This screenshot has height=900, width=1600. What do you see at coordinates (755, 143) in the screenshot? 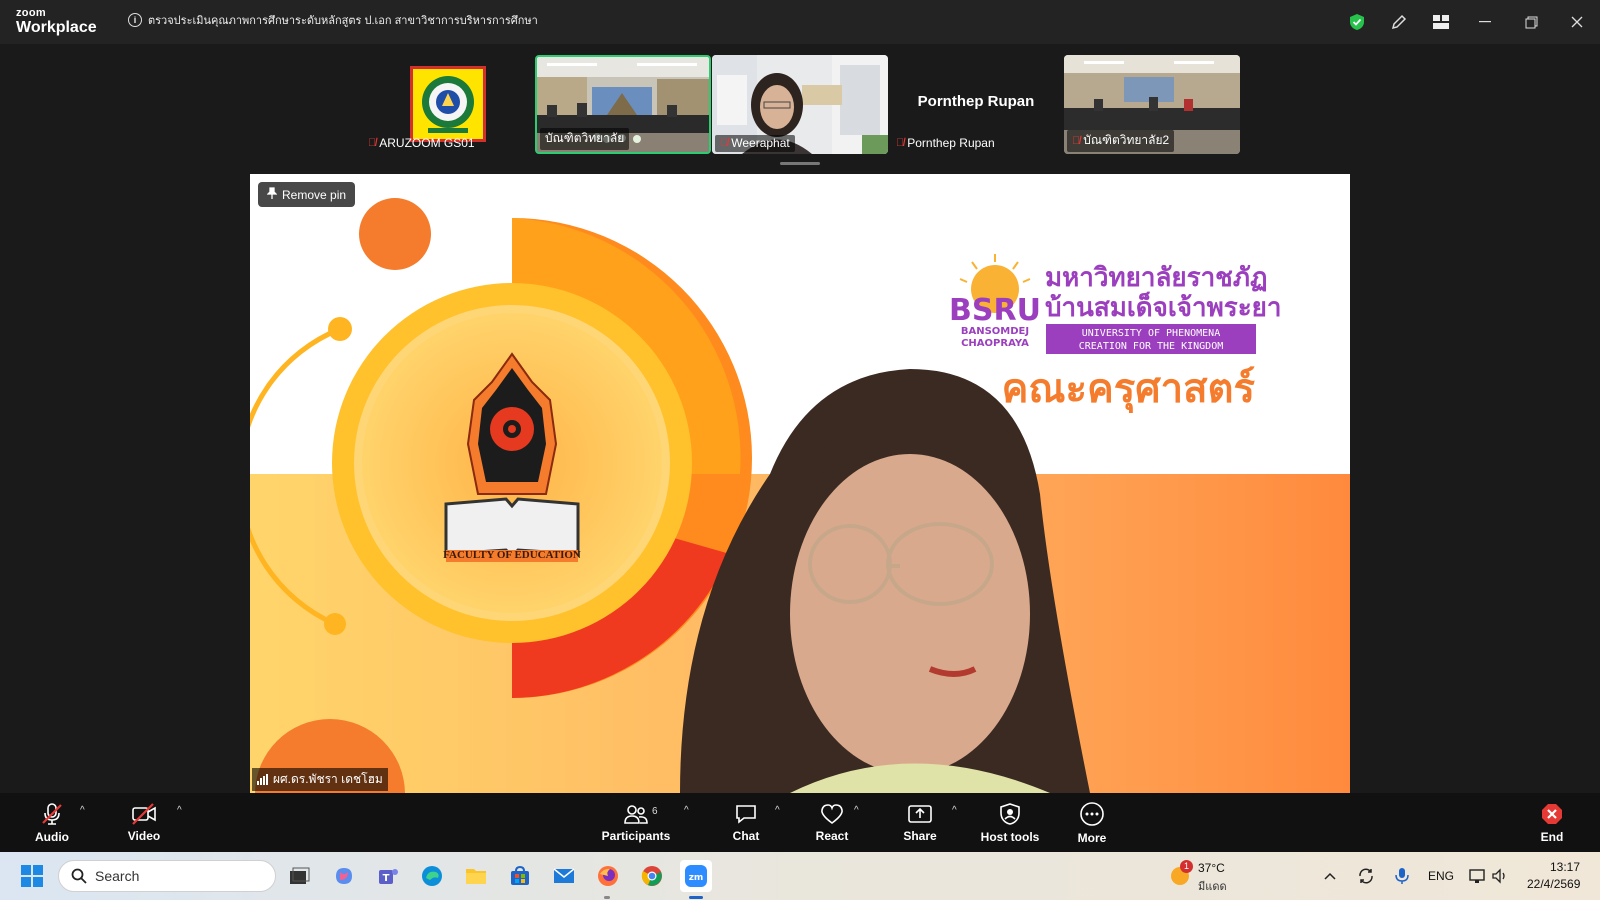
I see `participant-name-label: 🎙̸ Weeraphat` at bounding box center [755, 143].